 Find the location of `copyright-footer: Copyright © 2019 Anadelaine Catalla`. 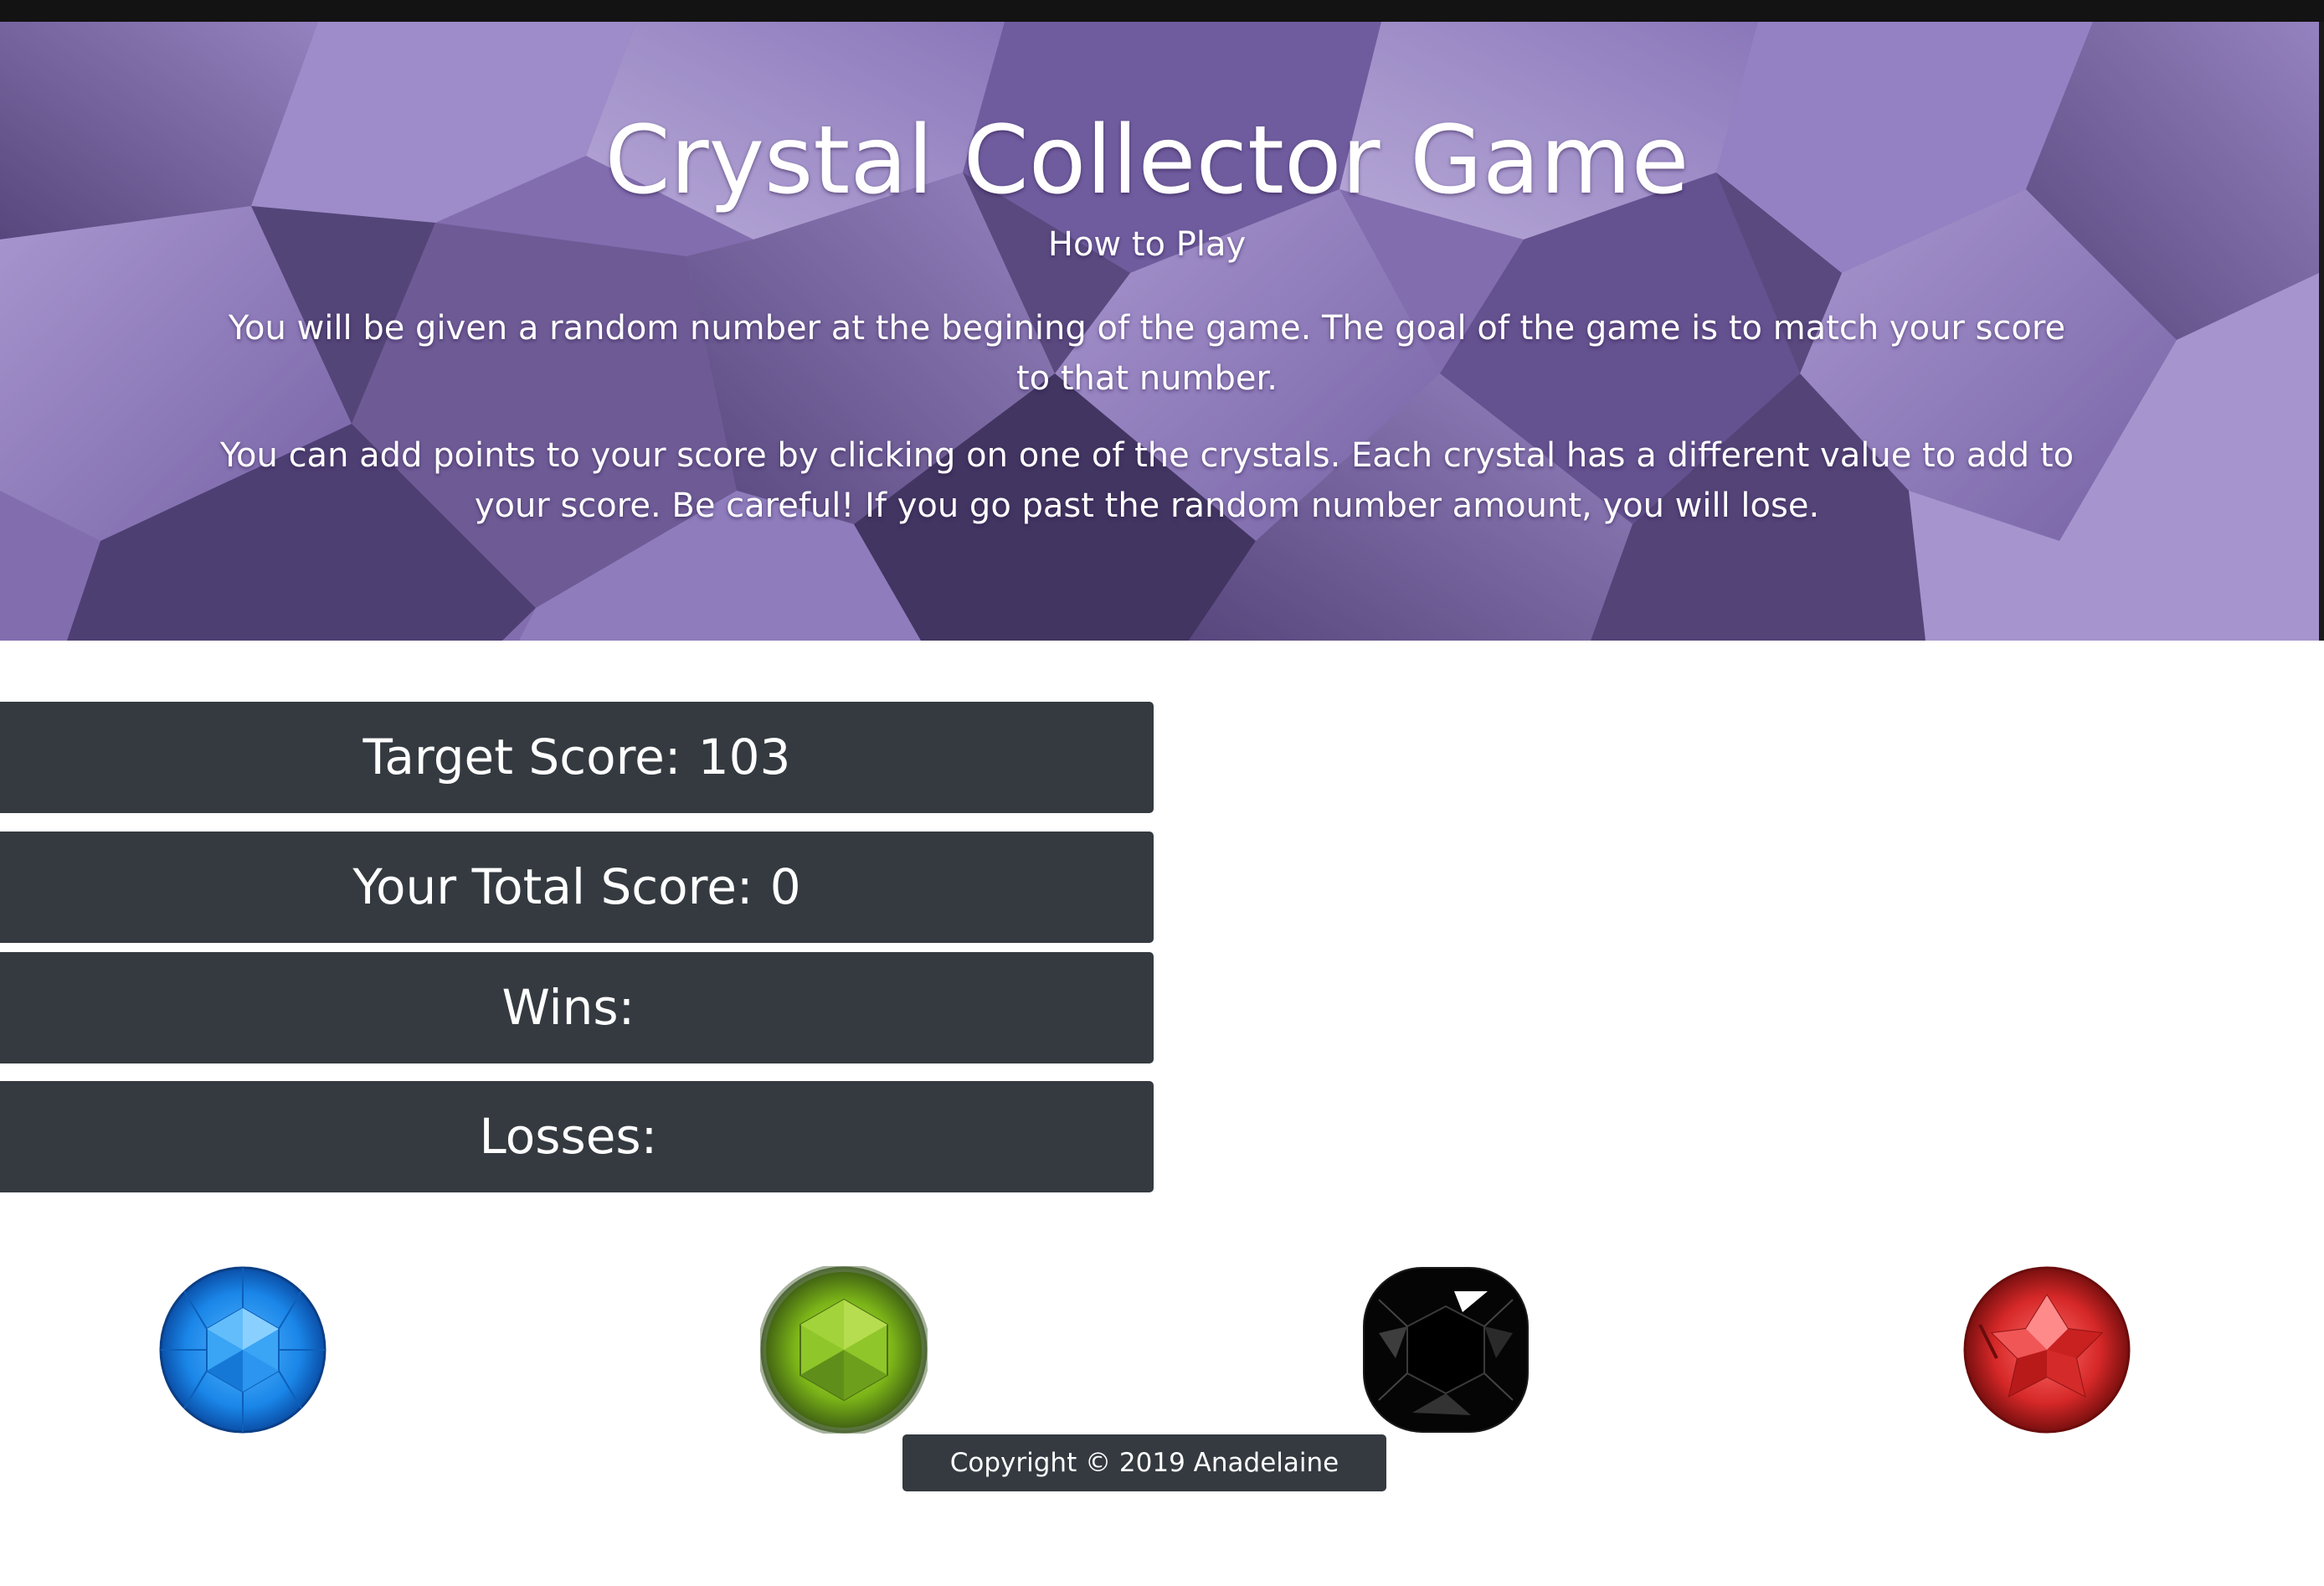

copyright-footer: Copyright © 2019 Anadelaine Catalla is located at coordinates (1144, 1484).